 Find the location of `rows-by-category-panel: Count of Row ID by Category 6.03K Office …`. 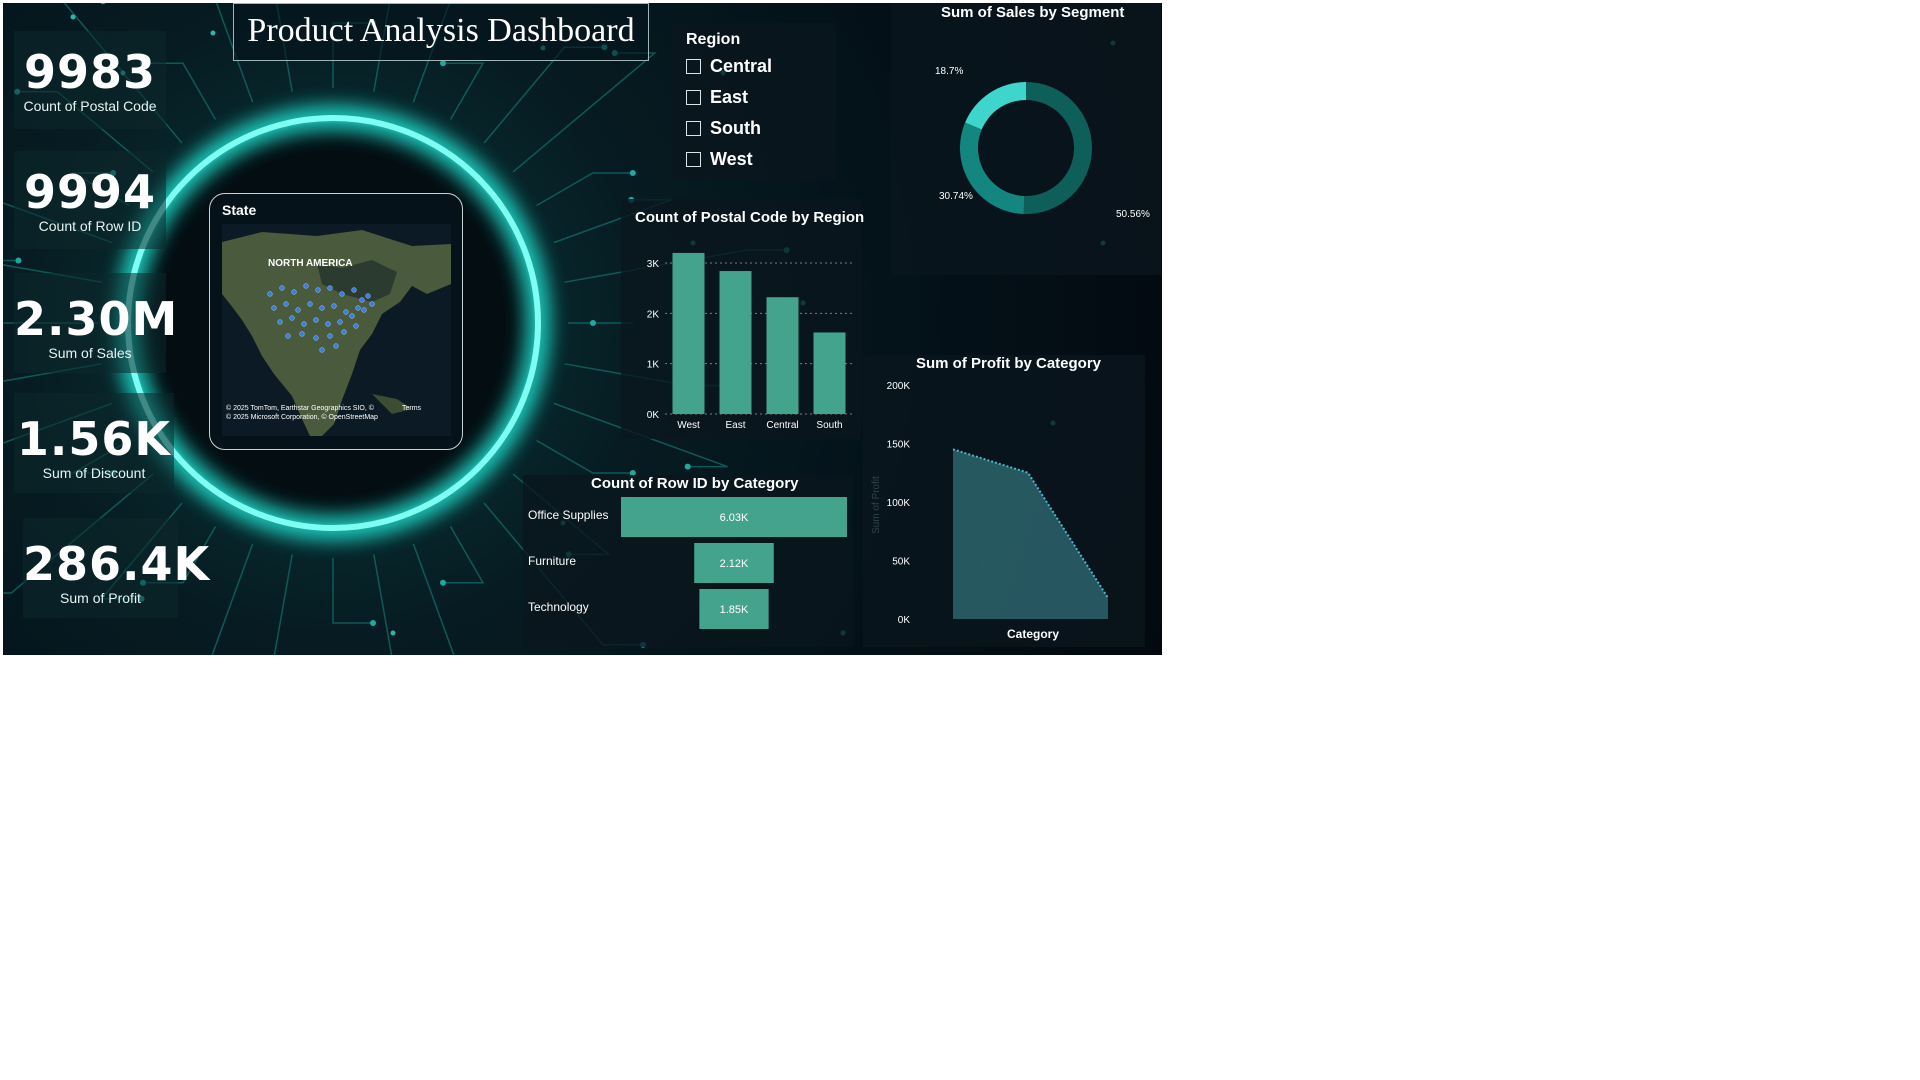

rows-by-category-panel: Count of Row ID by Category 6.03K Office … is located at coordinates (688, 561).